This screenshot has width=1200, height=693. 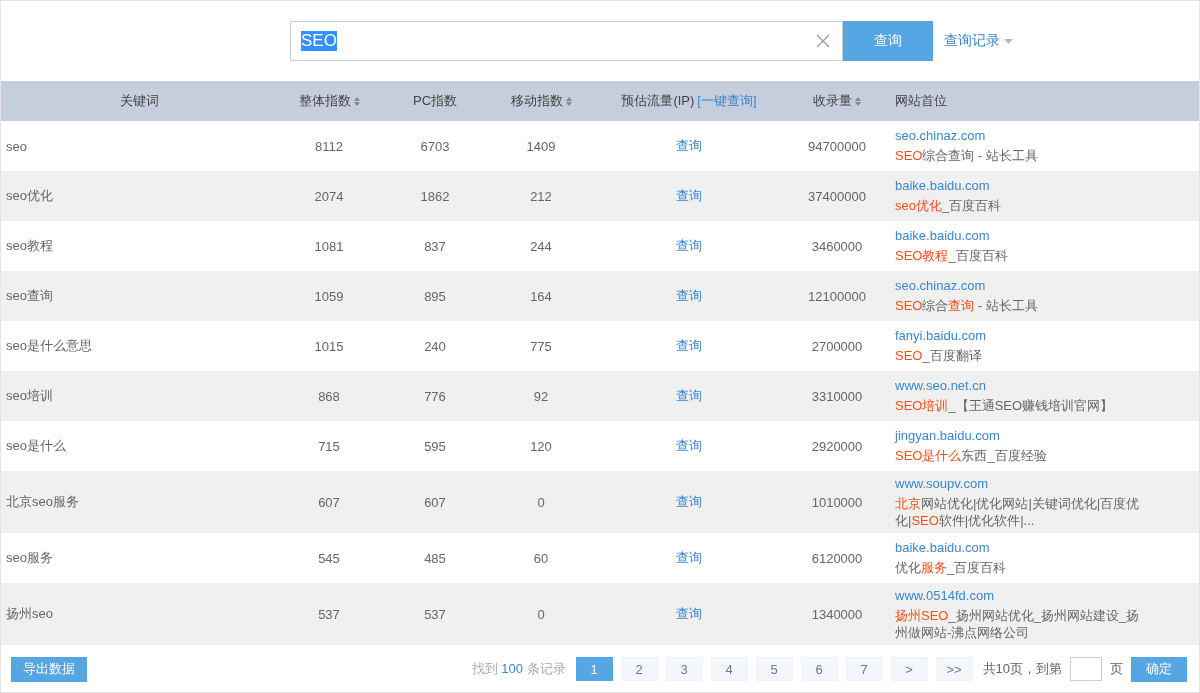 What do you see at coordinates (978, 41) in the screenshot?
I see `history-dropdown: 查询记录` at bounding box center [978, 41].